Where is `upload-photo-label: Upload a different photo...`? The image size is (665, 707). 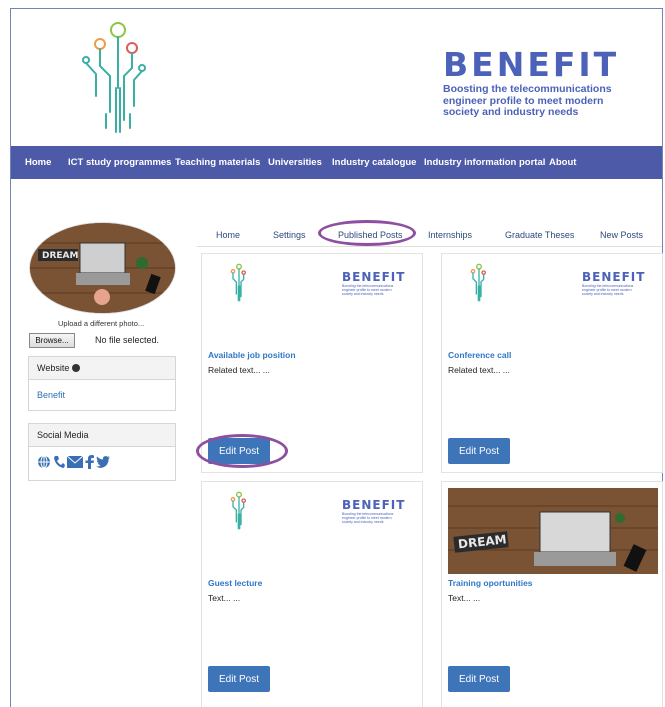
upload-photo-label: Upload a different photo... is located at coordinates (101, 323).